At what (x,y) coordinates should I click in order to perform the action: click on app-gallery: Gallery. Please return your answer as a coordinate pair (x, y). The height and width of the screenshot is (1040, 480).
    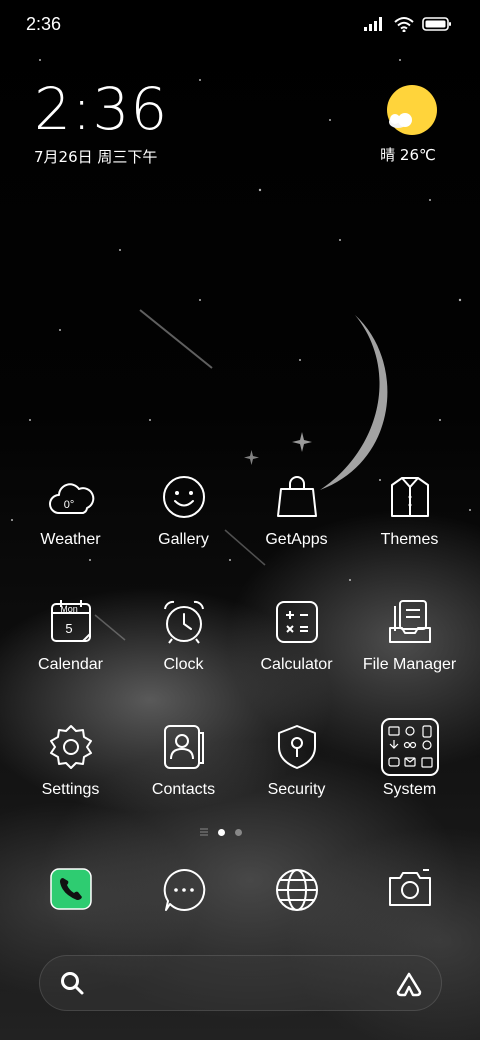
    Looking at the image, I should click on (183, 511).